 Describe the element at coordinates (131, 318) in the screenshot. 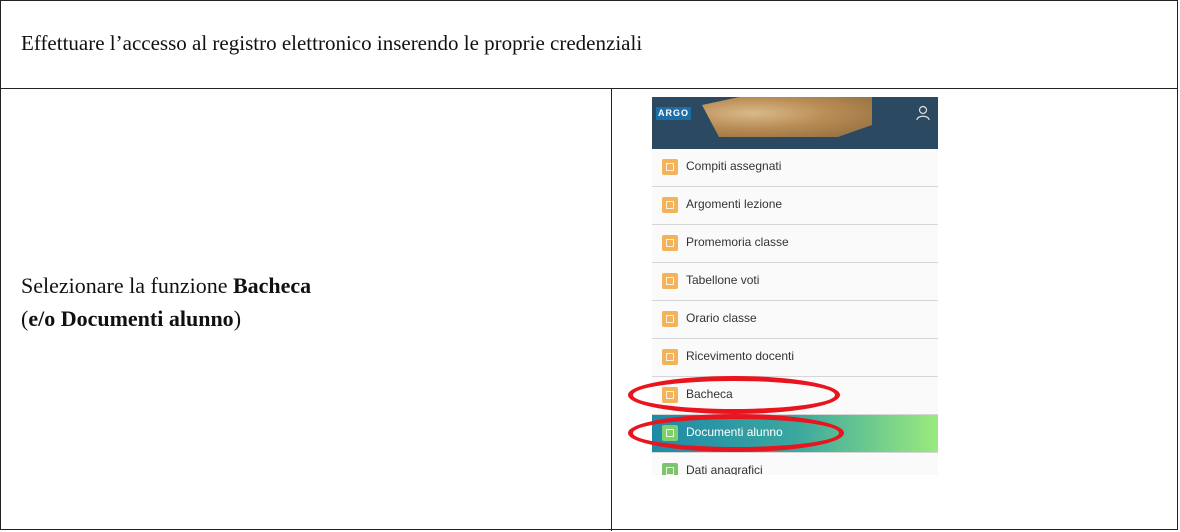

I see `instruction-documenti-alunno: e/o Documenti alunno` at that location.